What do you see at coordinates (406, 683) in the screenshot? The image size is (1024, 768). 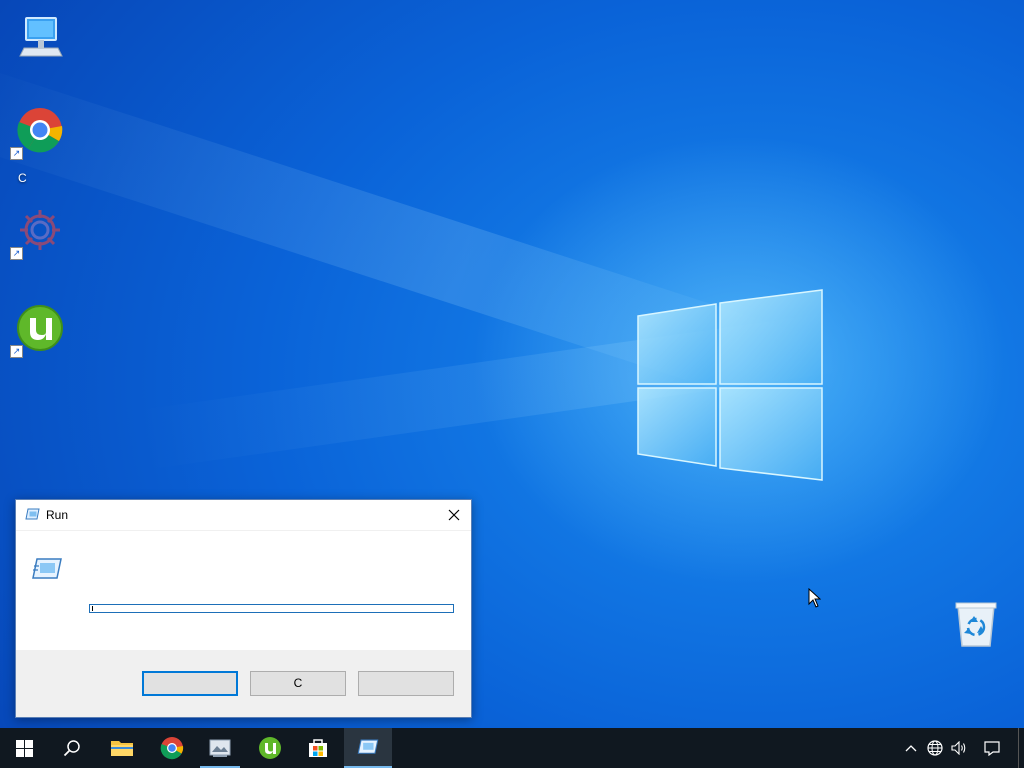 I see `browse-button` at bounding box center [406, 683].